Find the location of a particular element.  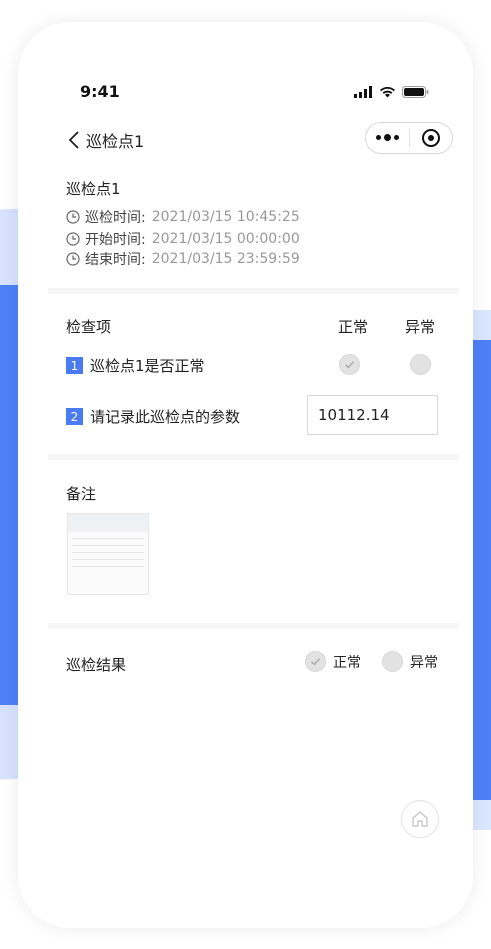

result-normal-radio is located at coordinates (315, 661).